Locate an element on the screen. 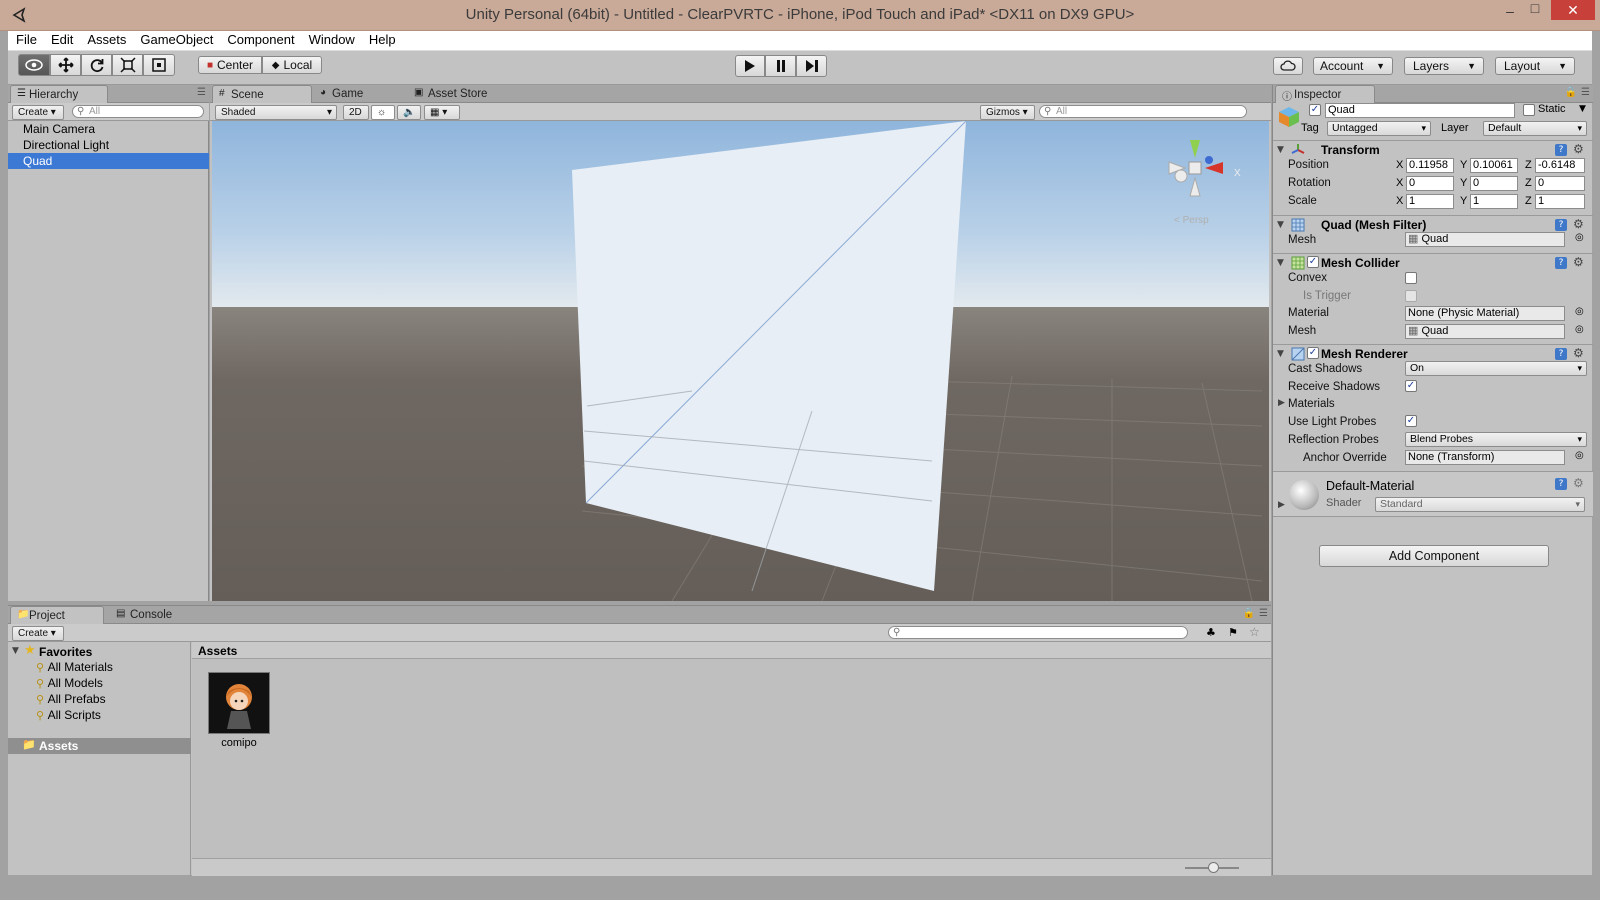 The height and width of the screenshot is (900, 1600). tab-console: ▤ Console is located at coordinates (157, 615).